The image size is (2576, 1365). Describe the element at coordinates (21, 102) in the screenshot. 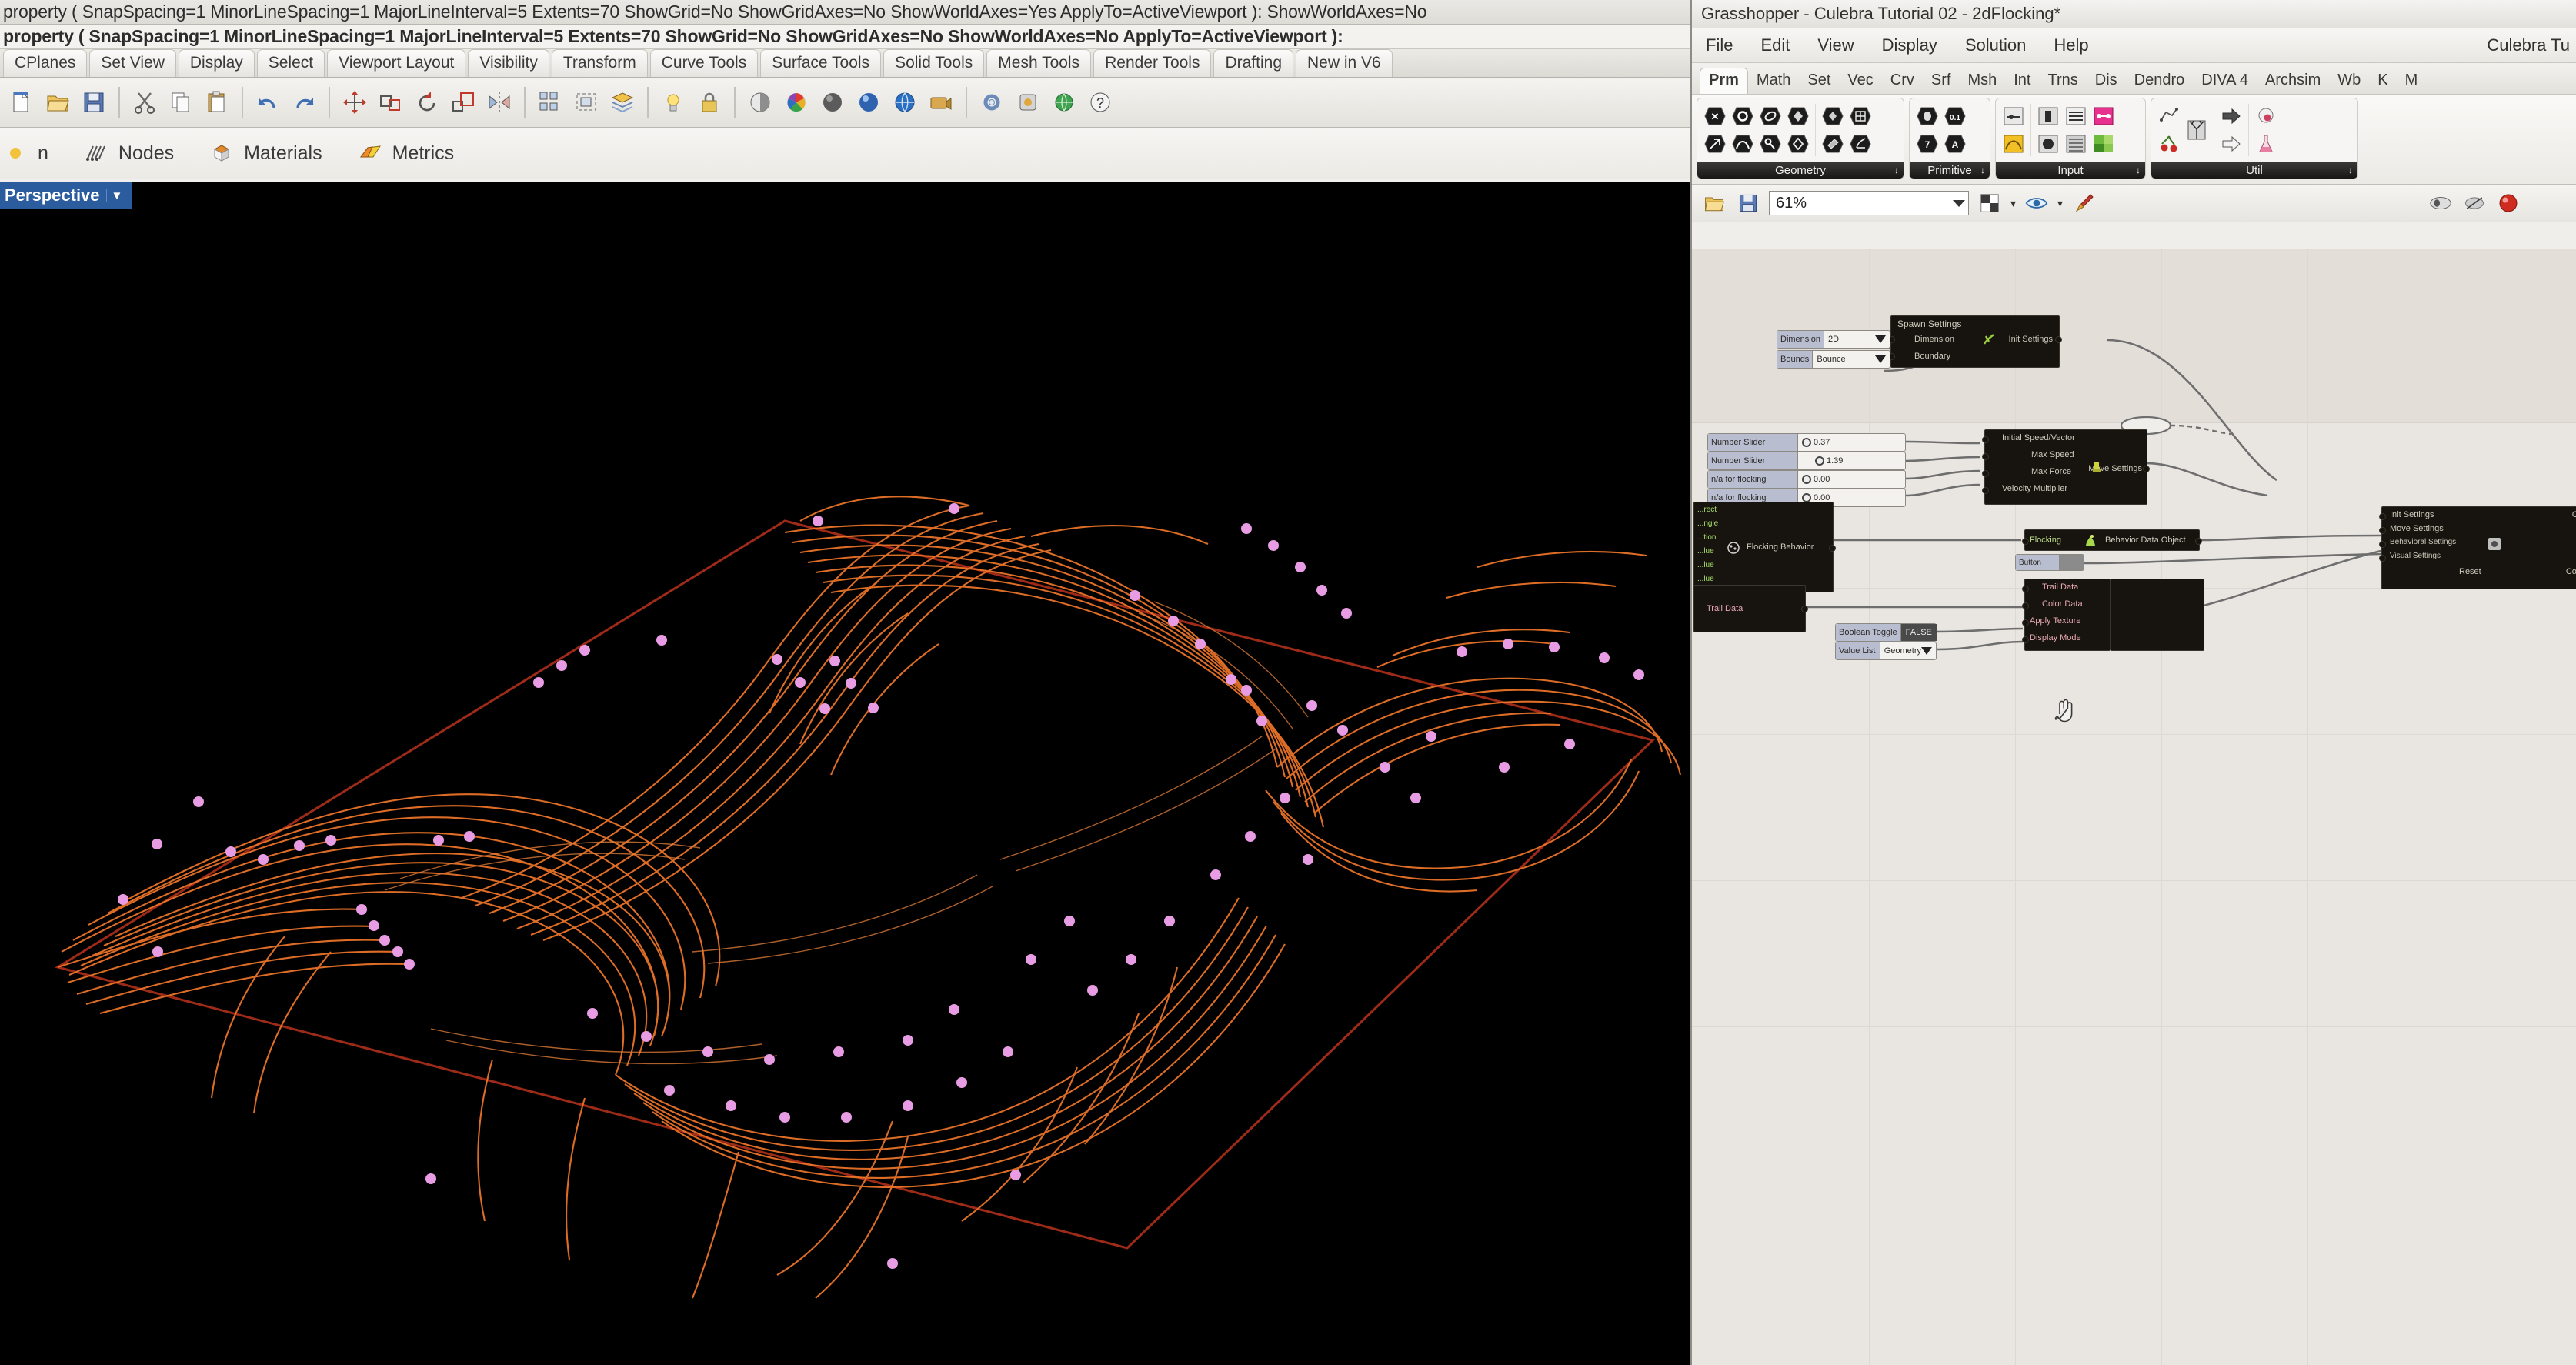

I see `new-file-icon` at that location.